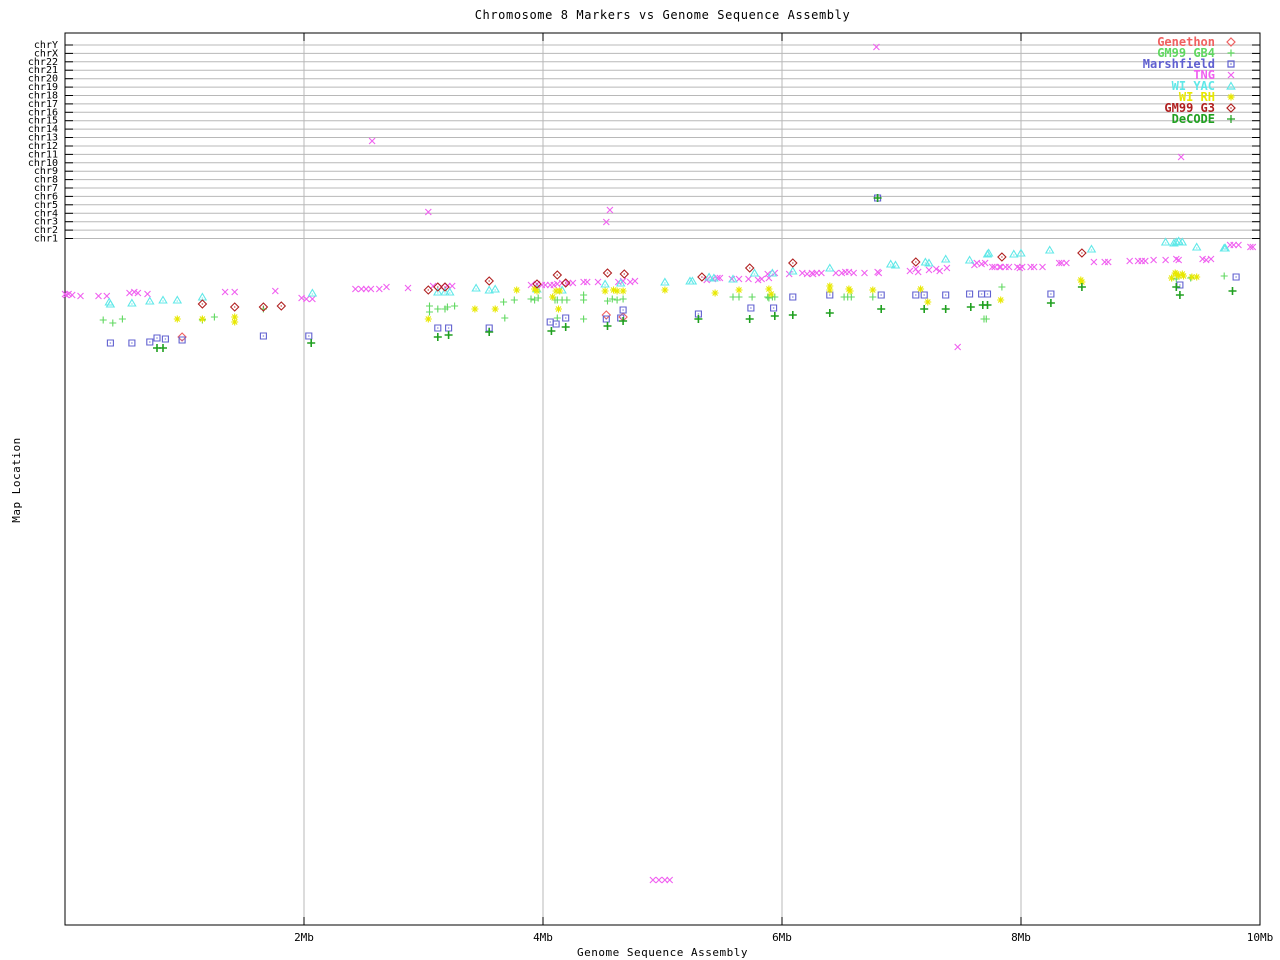 The width and height of the screenshot is (1280, 960). I want to click on series-marshfield, so click(673, 270).